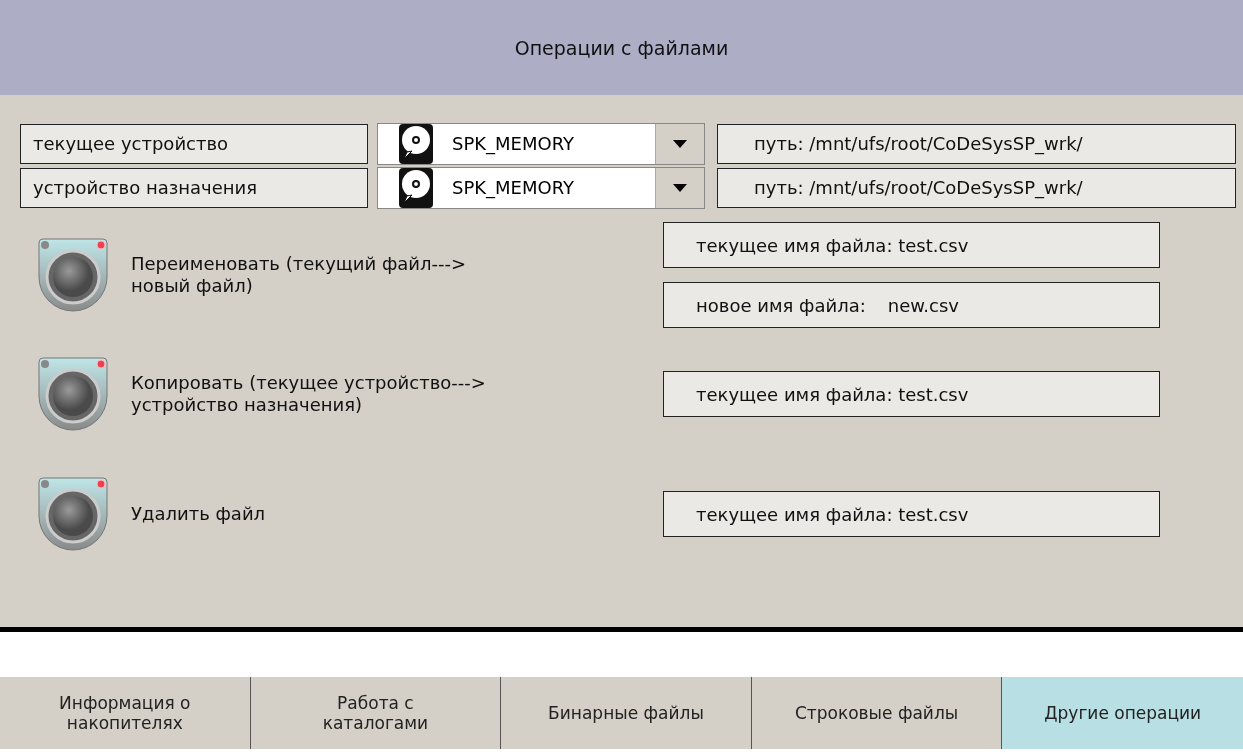  Describe the element at coordinates (308, 394) in the screenshot. I see `operation-label: Копировать (текущее устройство---> устройство назначения)` at that location.